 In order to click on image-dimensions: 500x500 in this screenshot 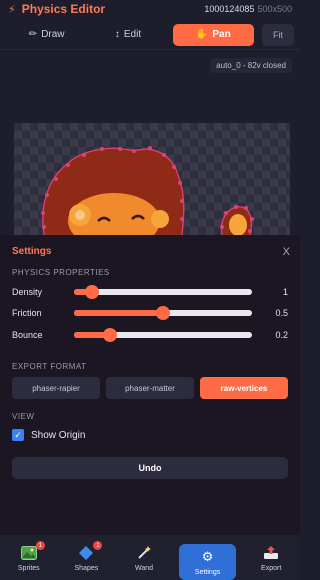, I will do `click(274, 9)`.